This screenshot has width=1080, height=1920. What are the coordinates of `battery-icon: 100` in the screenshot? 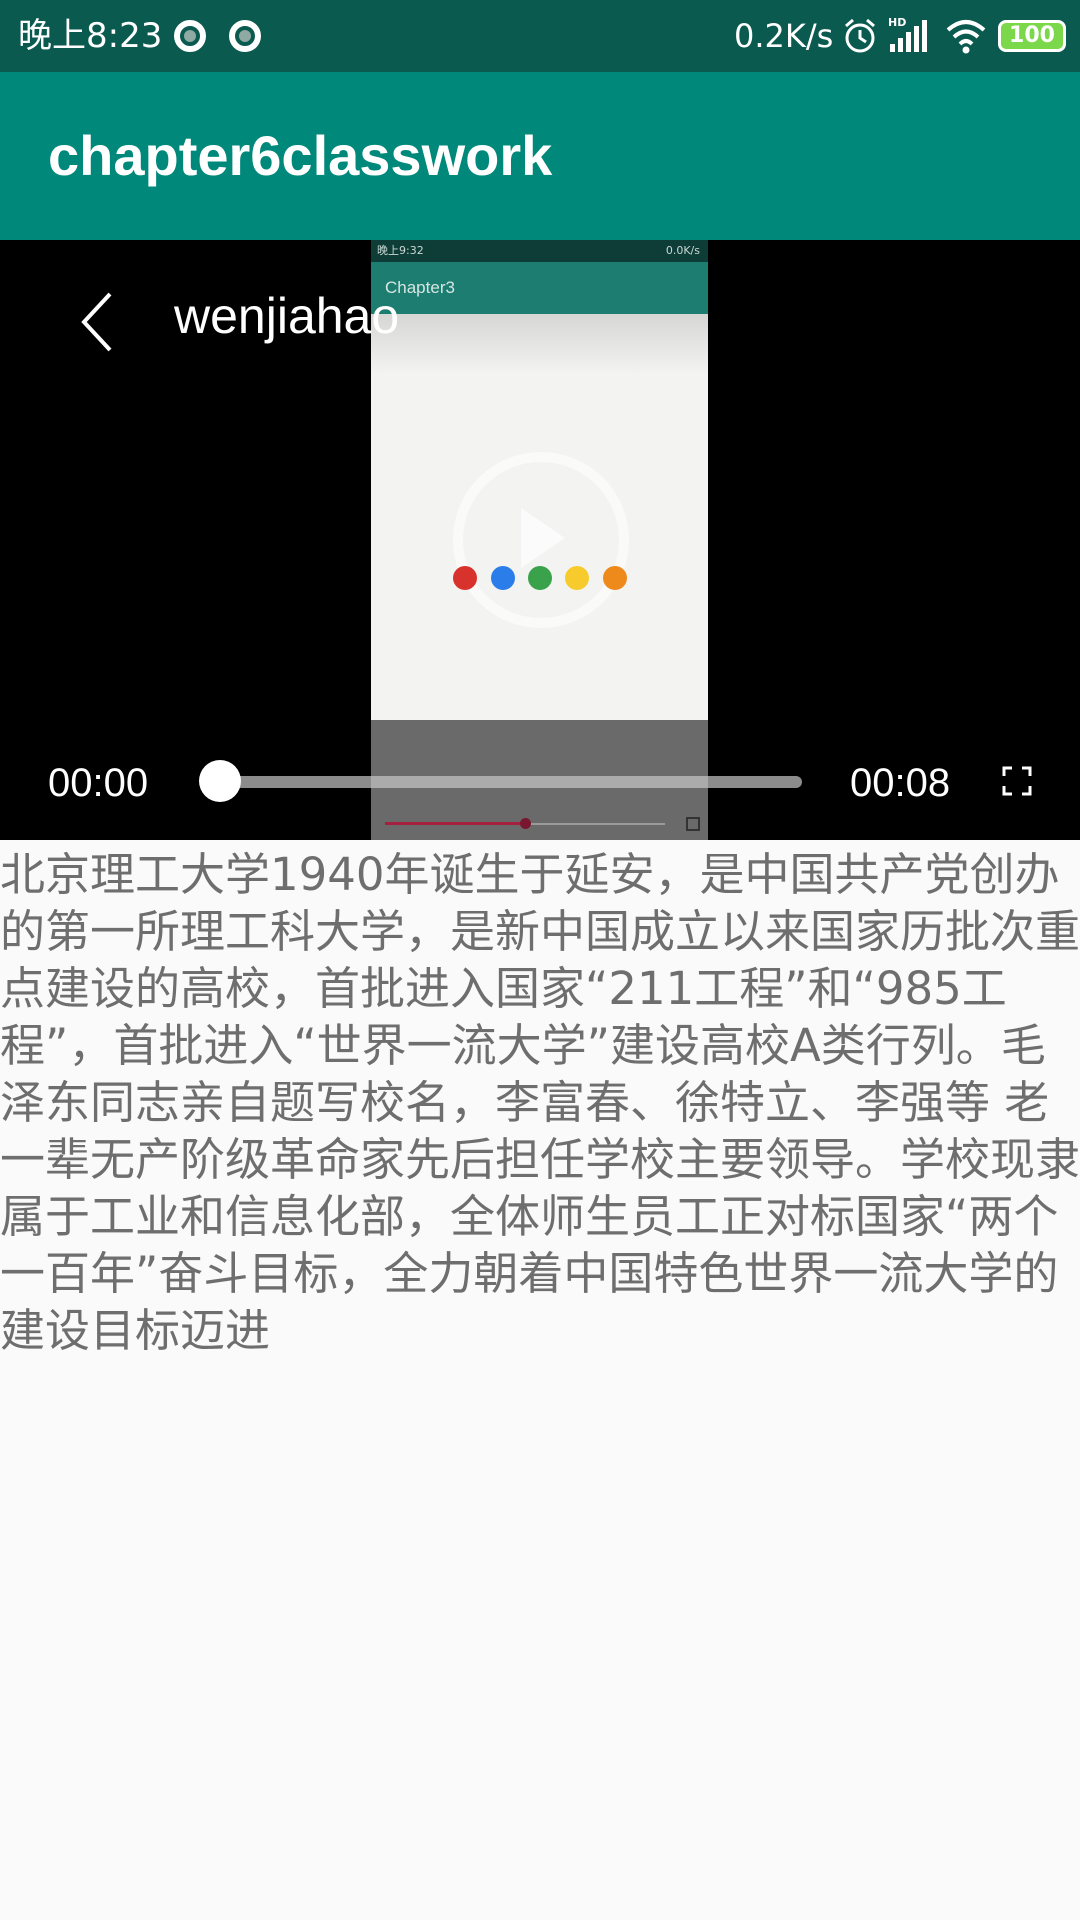 It's located at (1032, 36).